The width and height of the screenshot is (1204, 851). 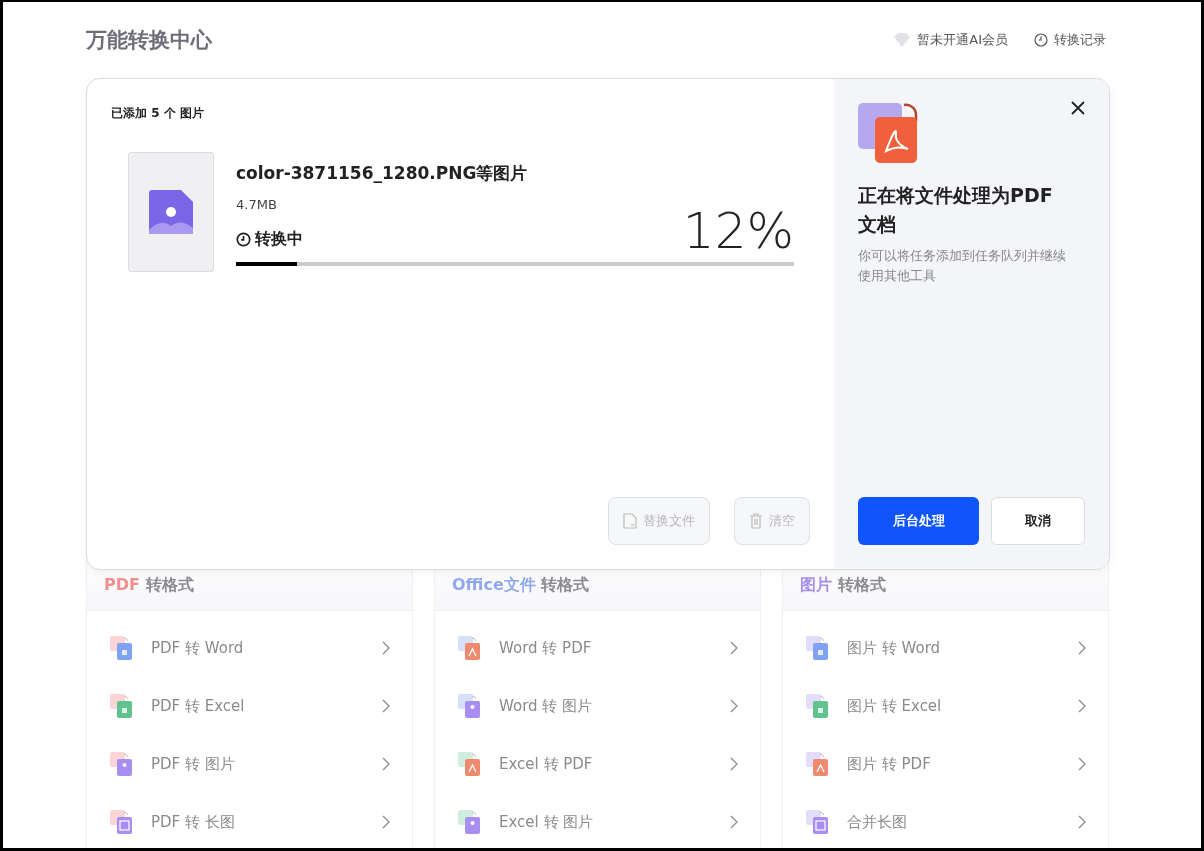 I want to click on pdf-convert-icon, so click(x=888, y=134).